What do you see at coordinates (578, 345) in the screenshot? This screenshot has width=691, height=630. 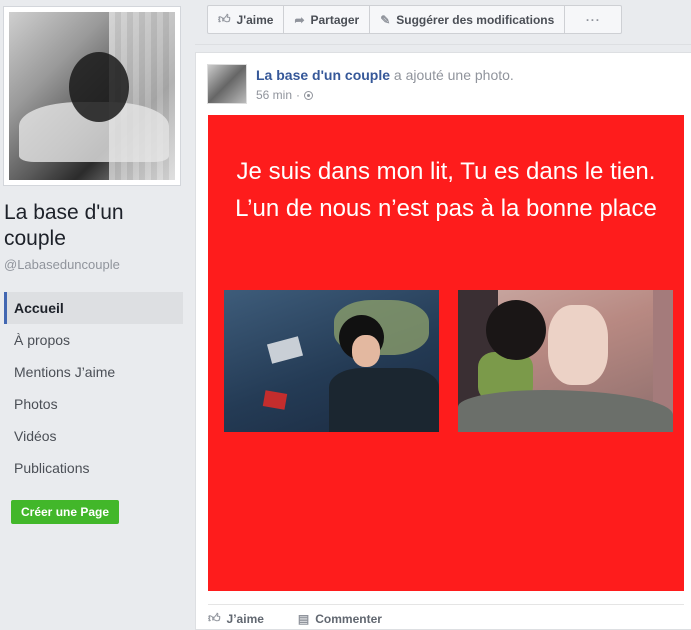 I see `pillow-shape` at bounding box center [578, 345].